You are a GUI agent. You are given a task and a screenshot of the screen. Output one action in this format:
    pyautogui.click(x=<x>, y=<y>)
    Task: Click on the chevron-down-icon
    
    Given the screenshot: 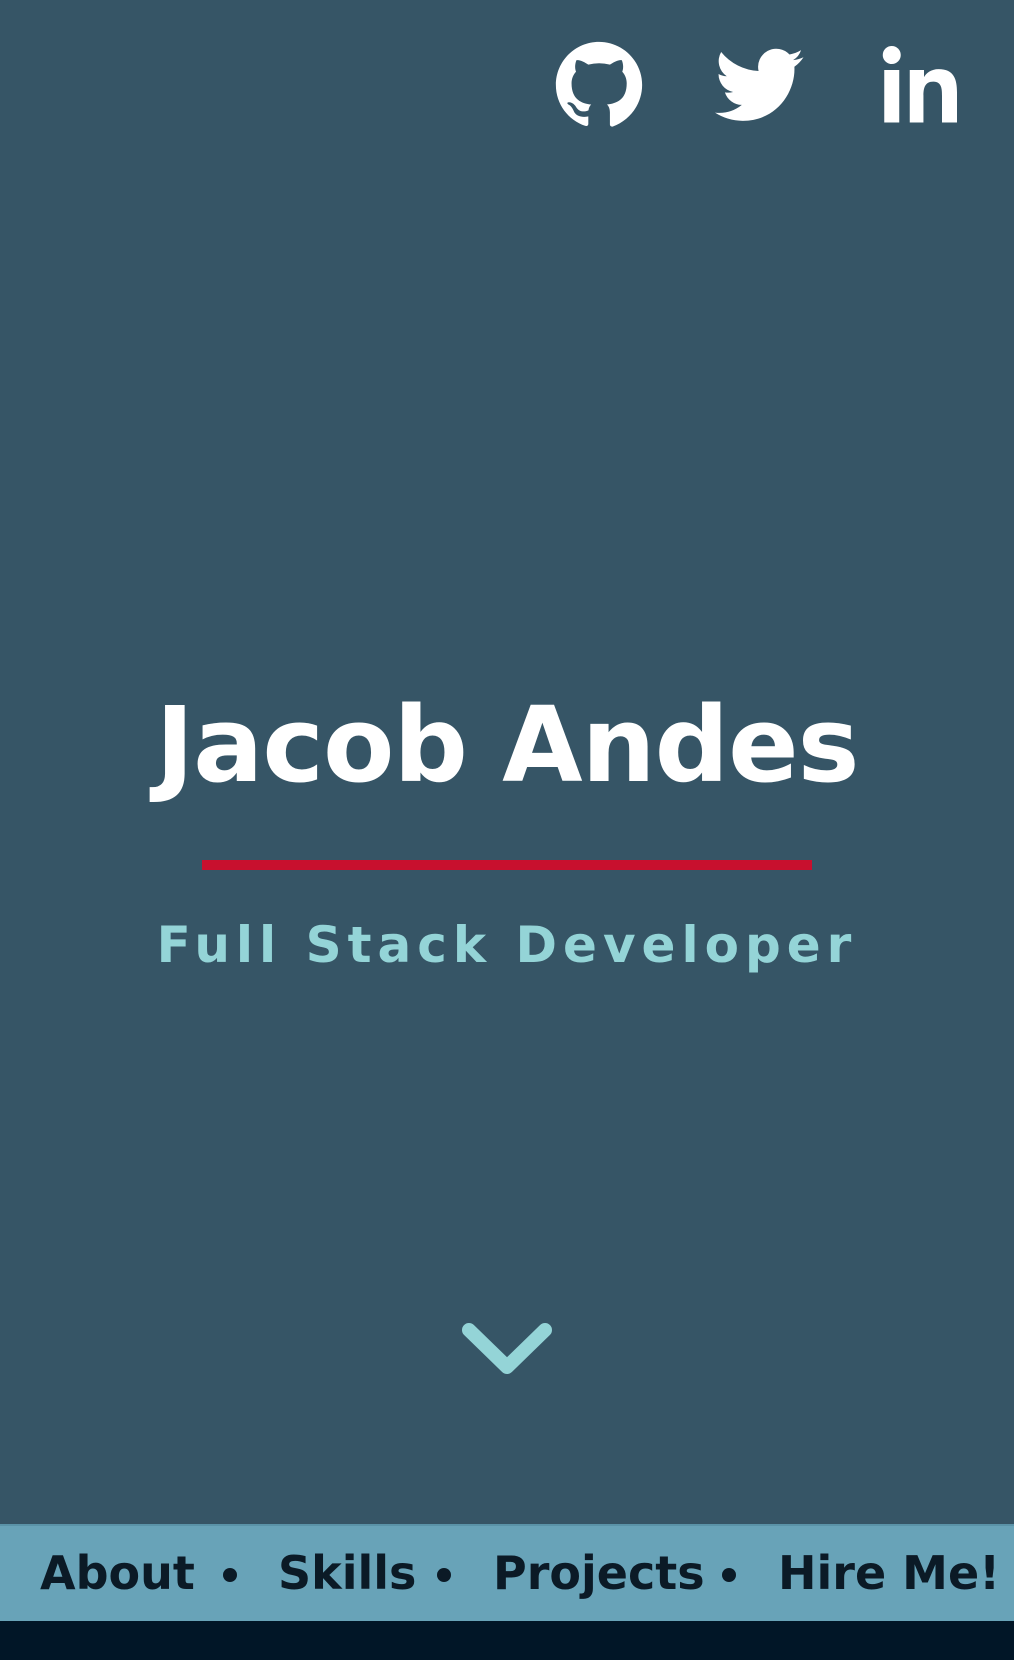 What is the action you would take?
    pyautogui.click(x=507, y=1352)
    